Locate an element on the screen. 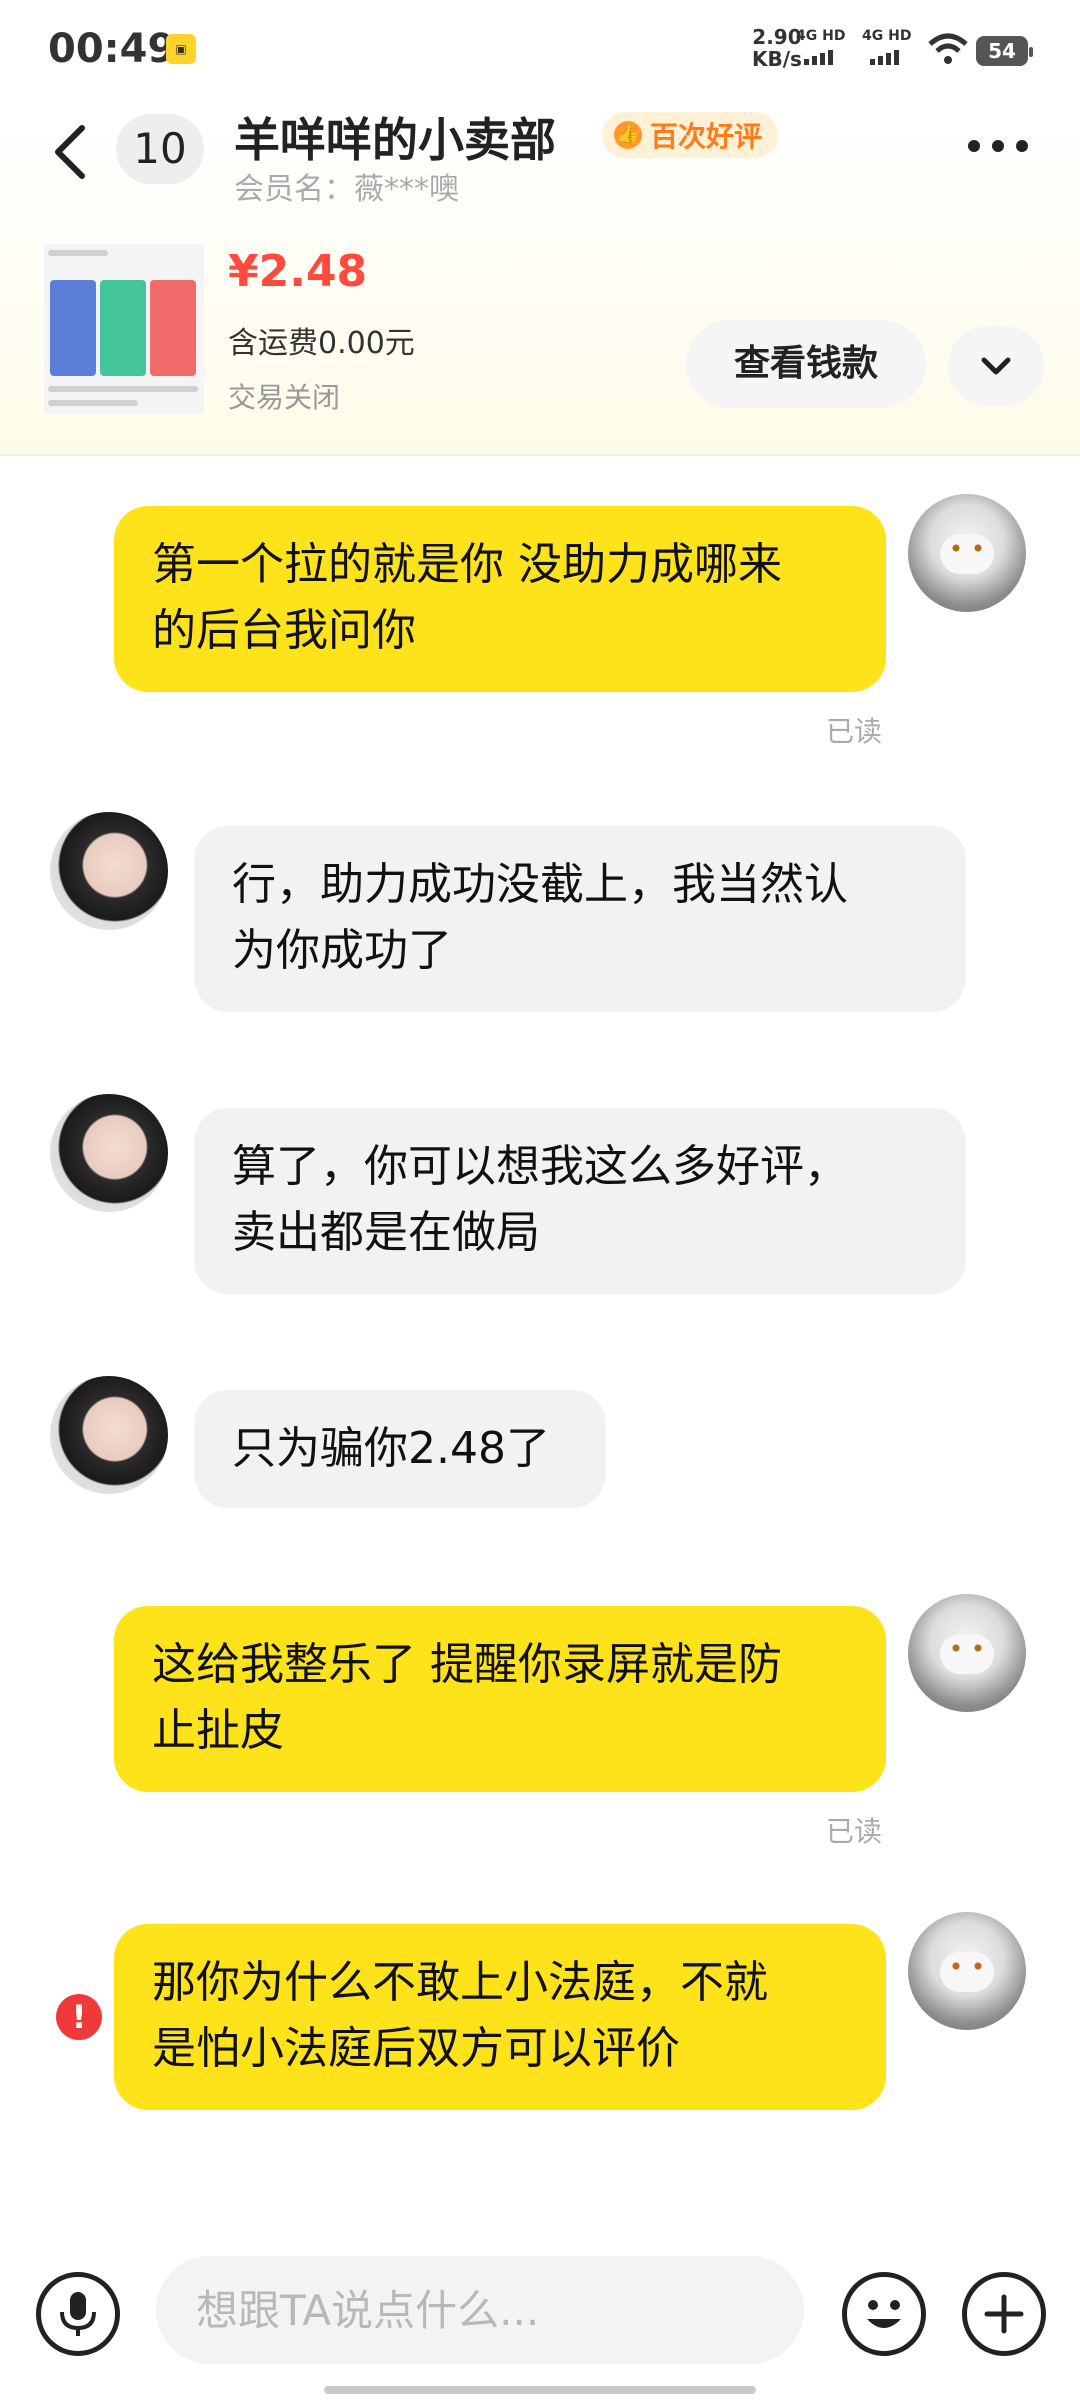 This screenshot has height=2400, width=1080. signal-label-1: 4G HD is located at coordinates (821, 36).